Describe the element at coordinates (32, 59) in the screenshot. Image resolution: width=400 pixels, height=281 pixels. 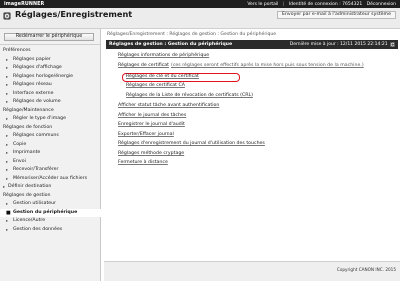
I see `sidebar-item-label: Réglages papier` at that location.